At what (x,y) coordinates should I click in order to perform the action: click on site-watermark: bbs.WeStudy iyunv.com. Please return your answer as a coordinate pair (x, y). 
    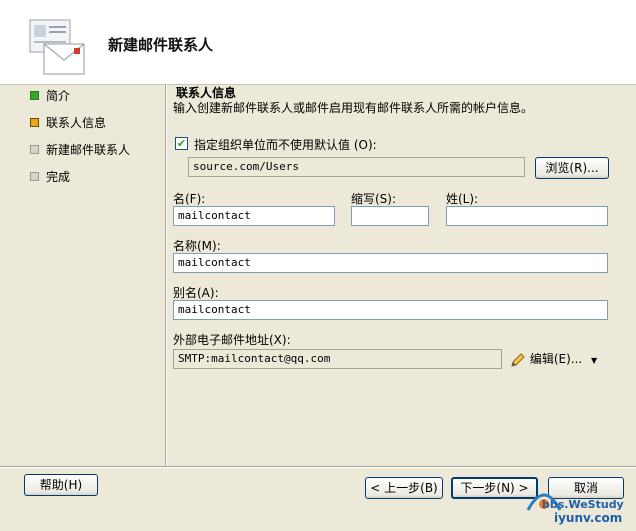
    Looking at the image, I should click on (580, 506).